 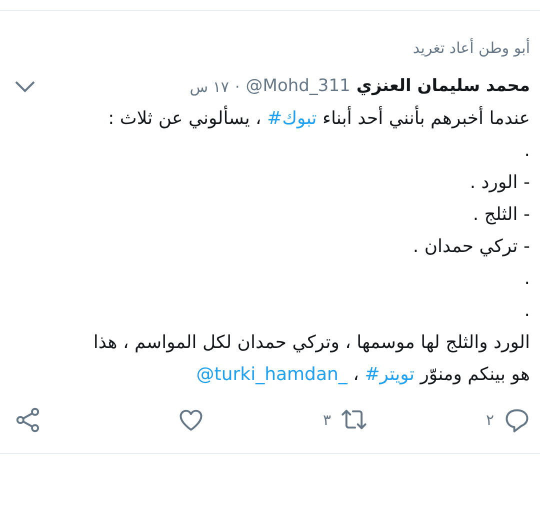 What do you see at coordinates (298, 86) in the screenshot?
I see `author-handle: @Mohd_311` at bounding box center [298, 86].